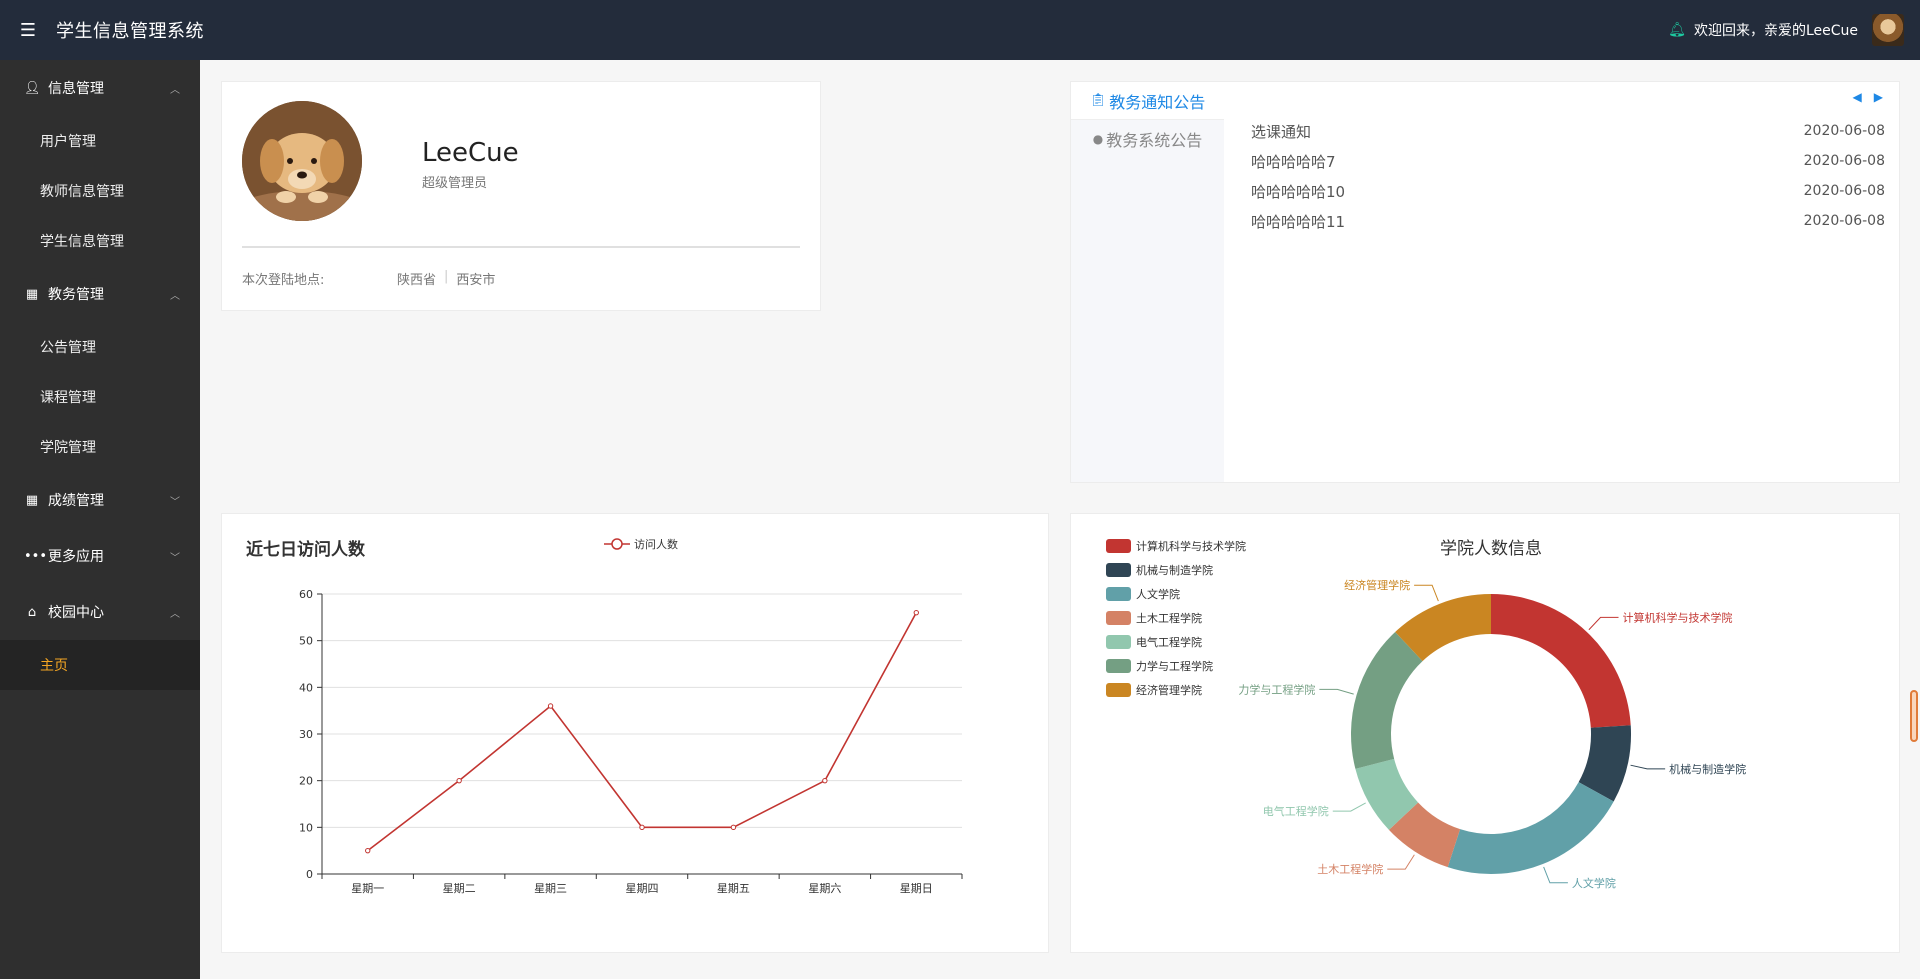  I want to click on x-tick-label: 星期四, so click(642, 888).